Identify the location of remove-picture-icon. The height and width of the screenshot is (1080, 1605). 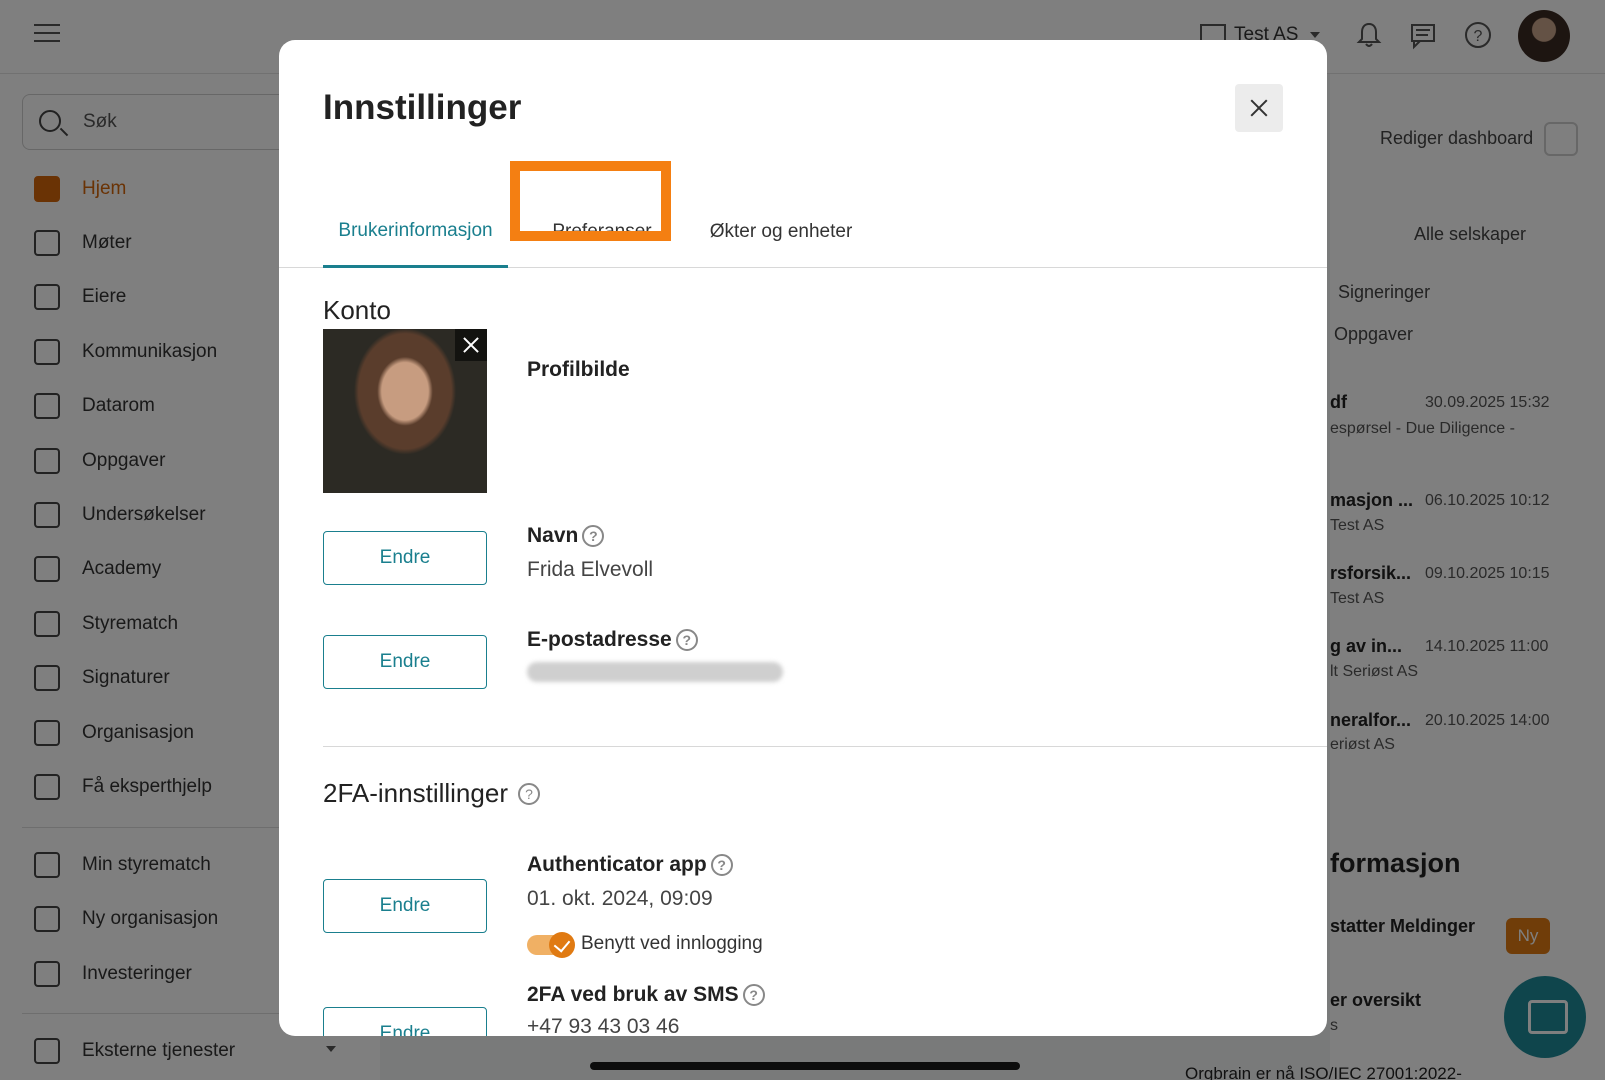
(471, 345).